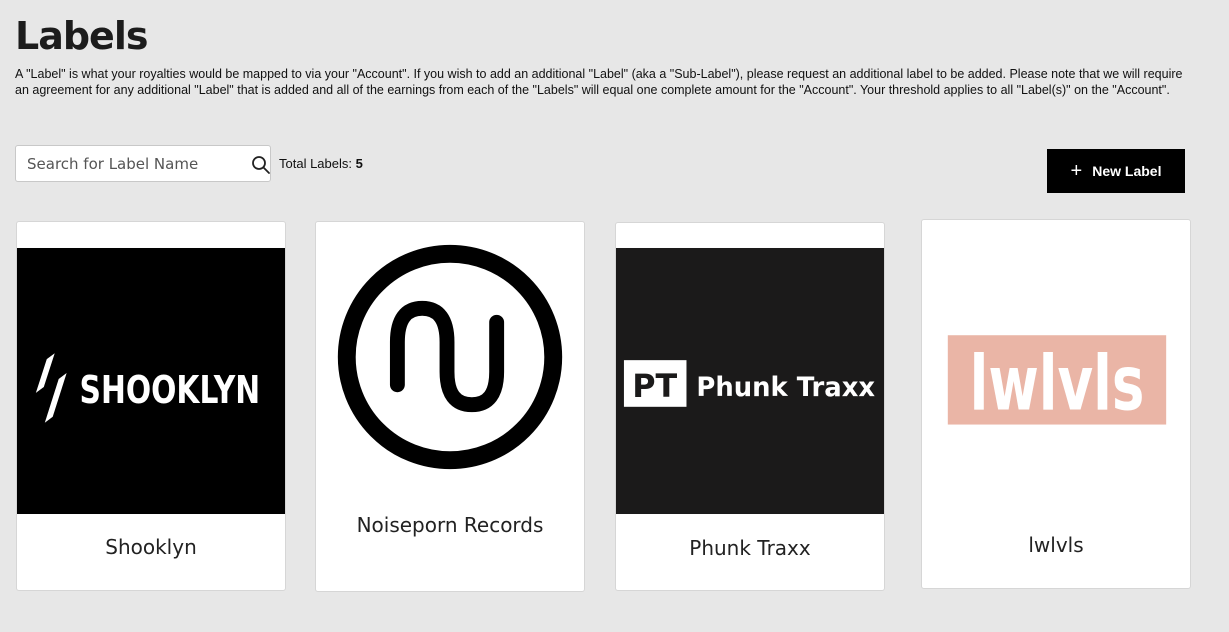  What do you see at coordinates (450, 525) in the screenshot?
I see `label-name: Noiseporn Records` at bounding box center [450, 525].